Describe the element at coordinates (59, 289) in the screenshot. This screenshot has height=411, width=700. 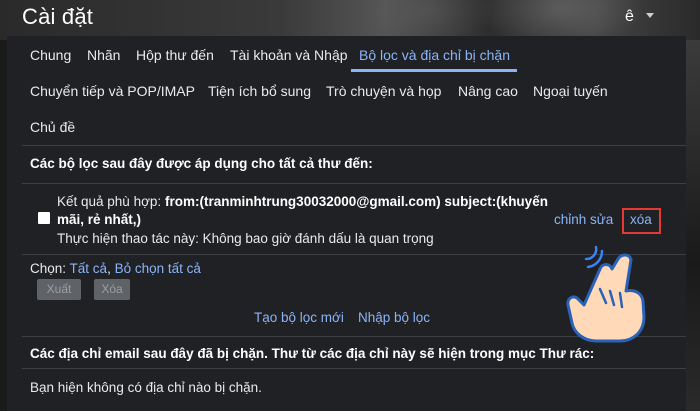
I see `export-button: Xuất` at that location.